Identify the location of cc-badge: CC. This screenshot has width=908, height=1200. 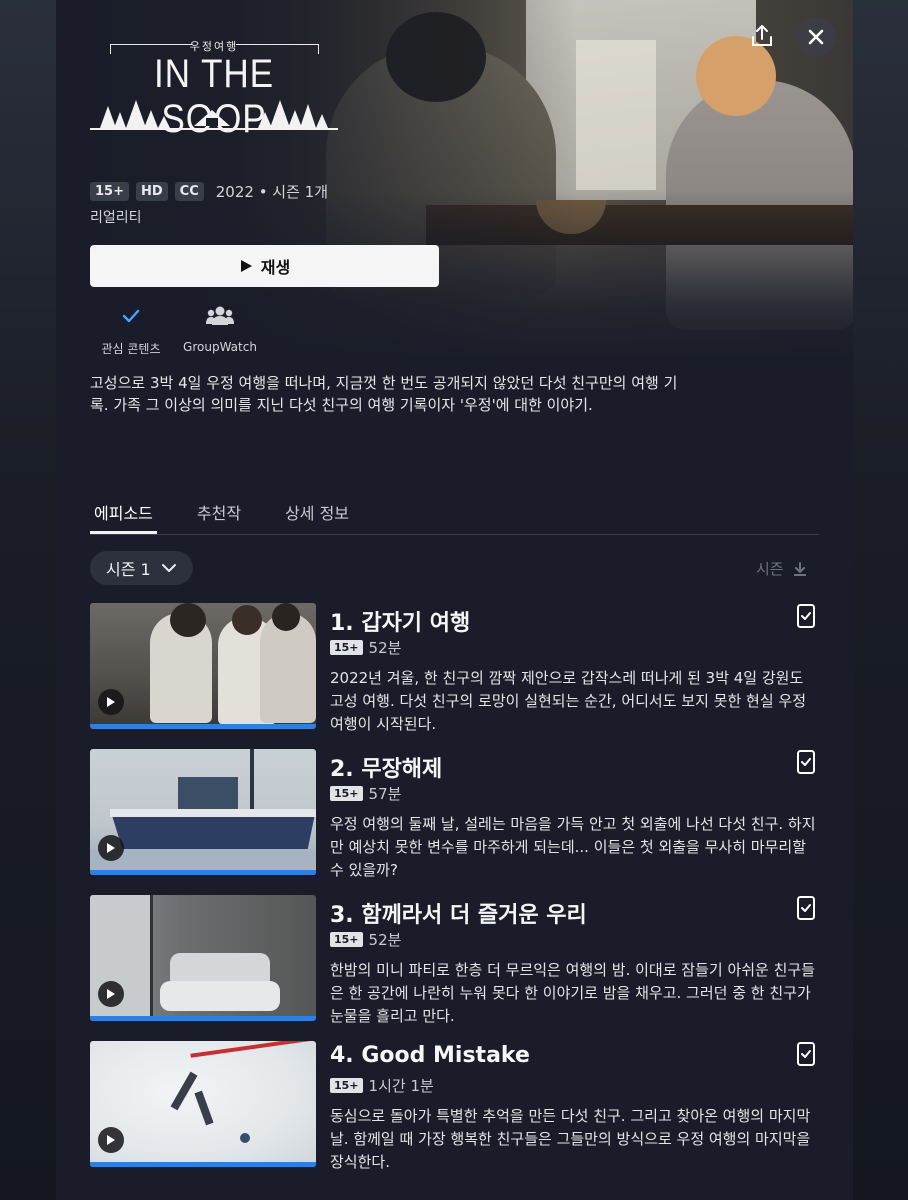
(189, 191).